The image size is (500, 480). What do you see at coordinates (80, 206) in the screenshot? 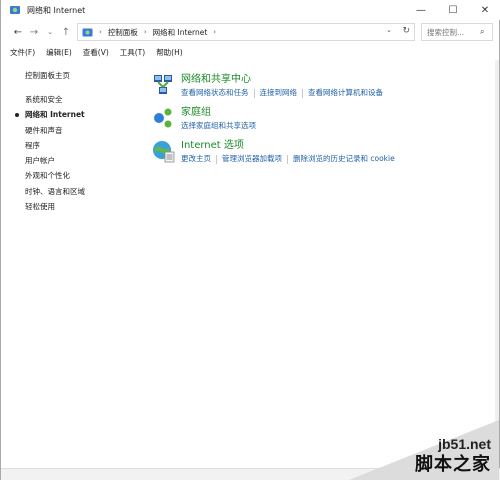
I see `nav-item-ease-of-access: 轻松使用` at bounding box center [80, 206].